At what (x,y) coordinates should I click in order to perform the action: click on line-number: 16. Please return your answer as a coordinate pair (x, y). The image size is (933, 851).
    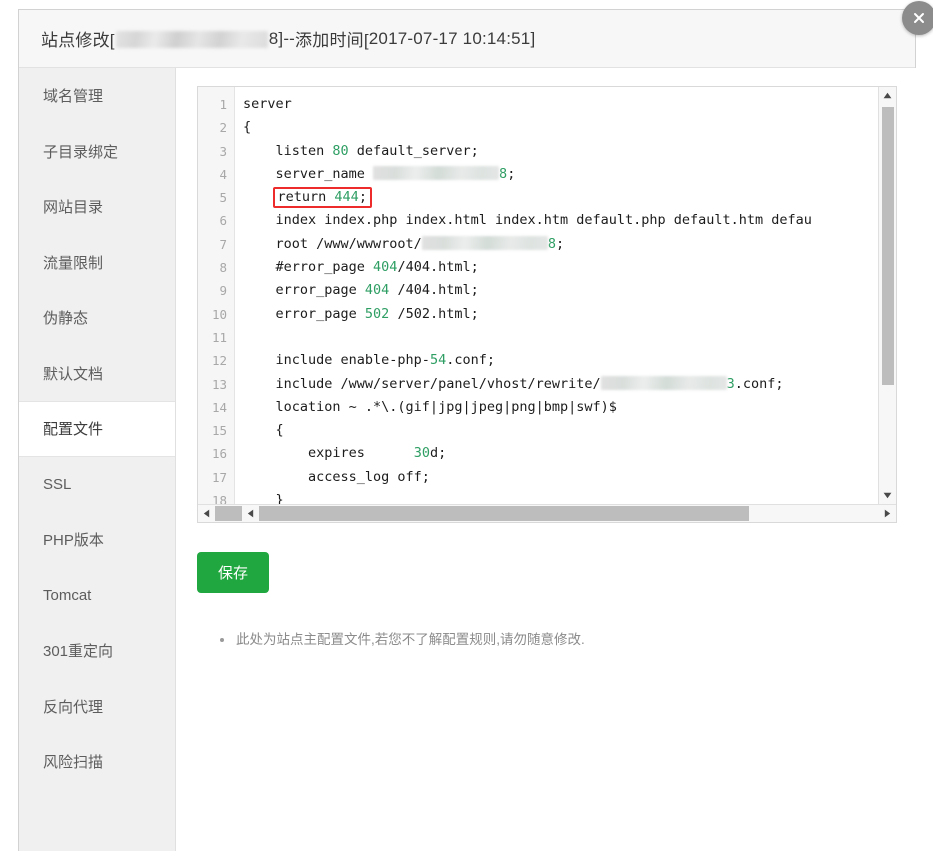
    Looking at the image, I should click on (219, 454).